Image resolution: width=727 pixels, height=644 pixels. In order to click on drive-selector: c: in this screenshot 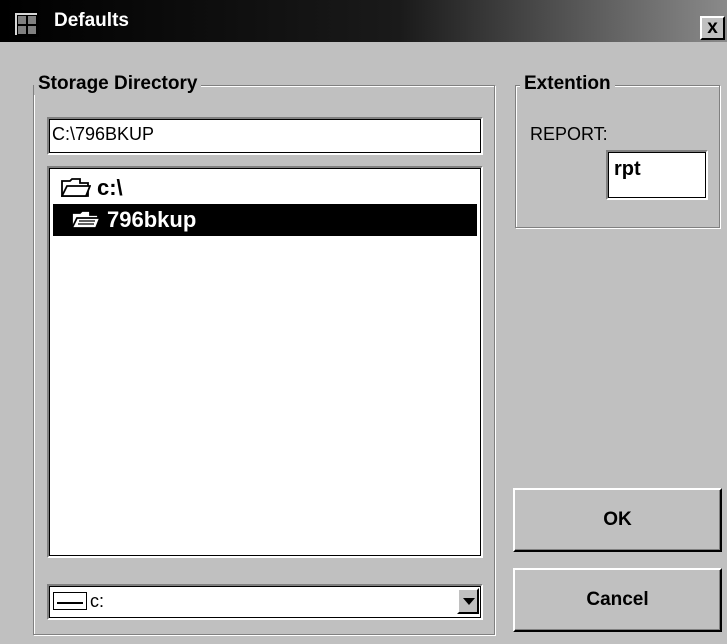, I will do `click(265, 602)`.